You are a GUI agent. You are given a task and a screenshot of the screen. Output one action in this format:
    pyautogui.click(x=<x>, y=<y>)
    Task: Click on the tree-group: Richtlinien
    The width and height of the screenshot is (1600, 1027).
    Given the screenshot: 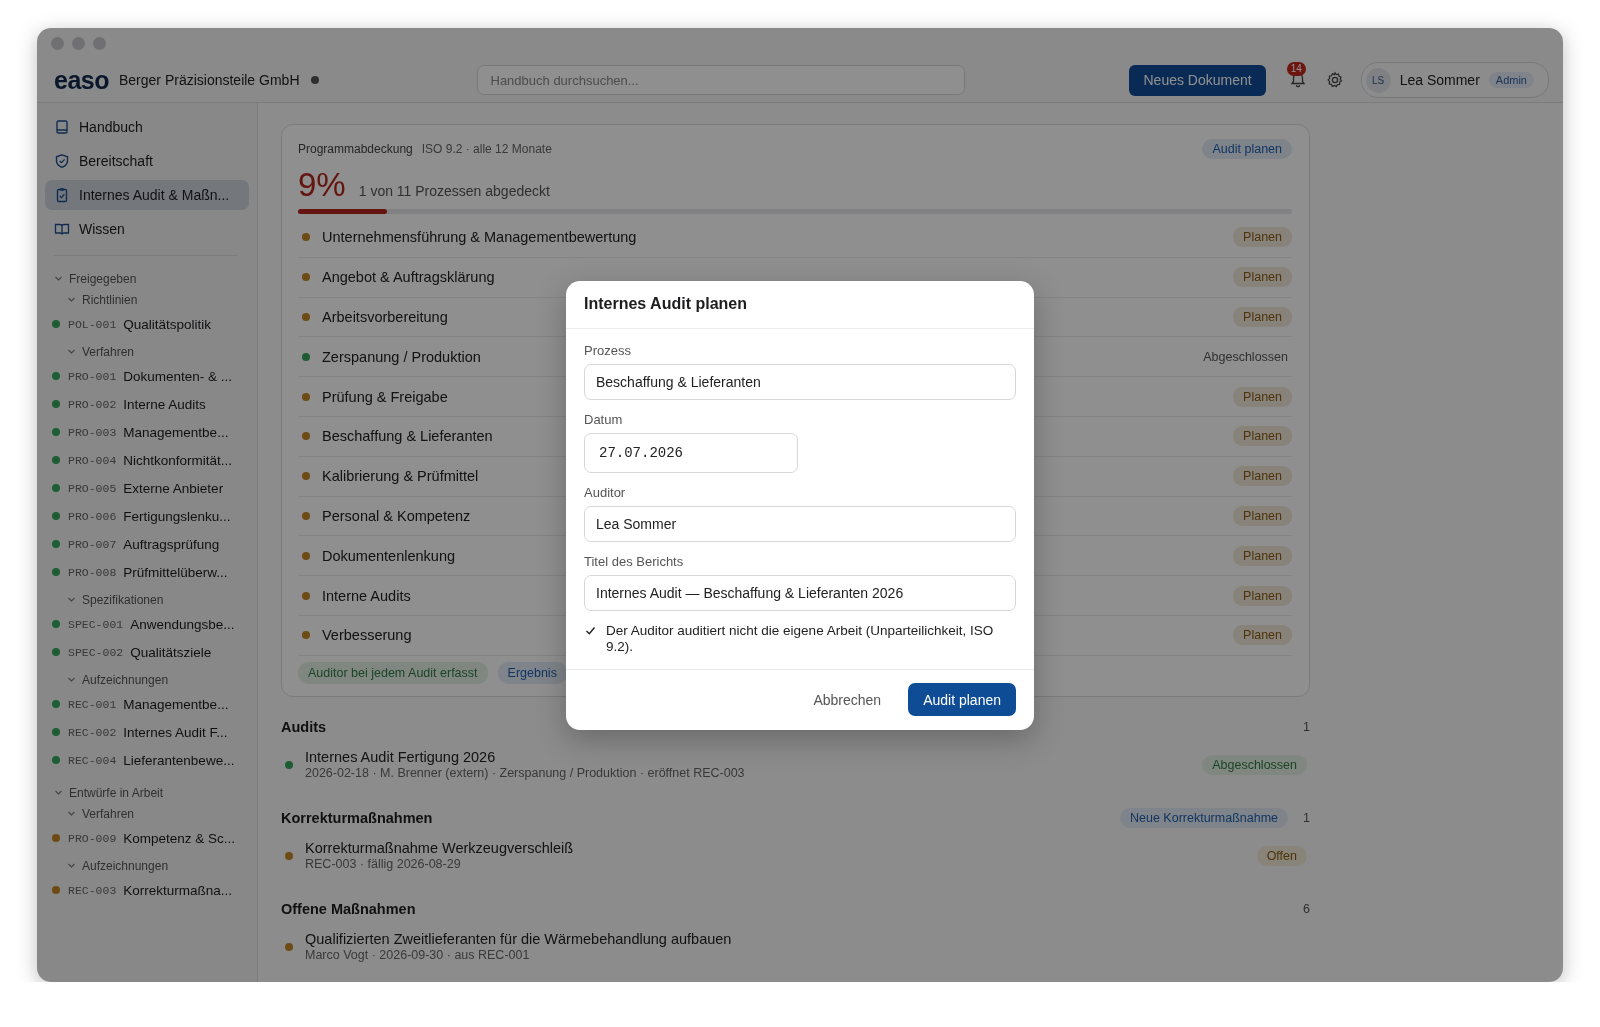 What is the action you would take?
    pyautogui.click(x=147, y=299)
    